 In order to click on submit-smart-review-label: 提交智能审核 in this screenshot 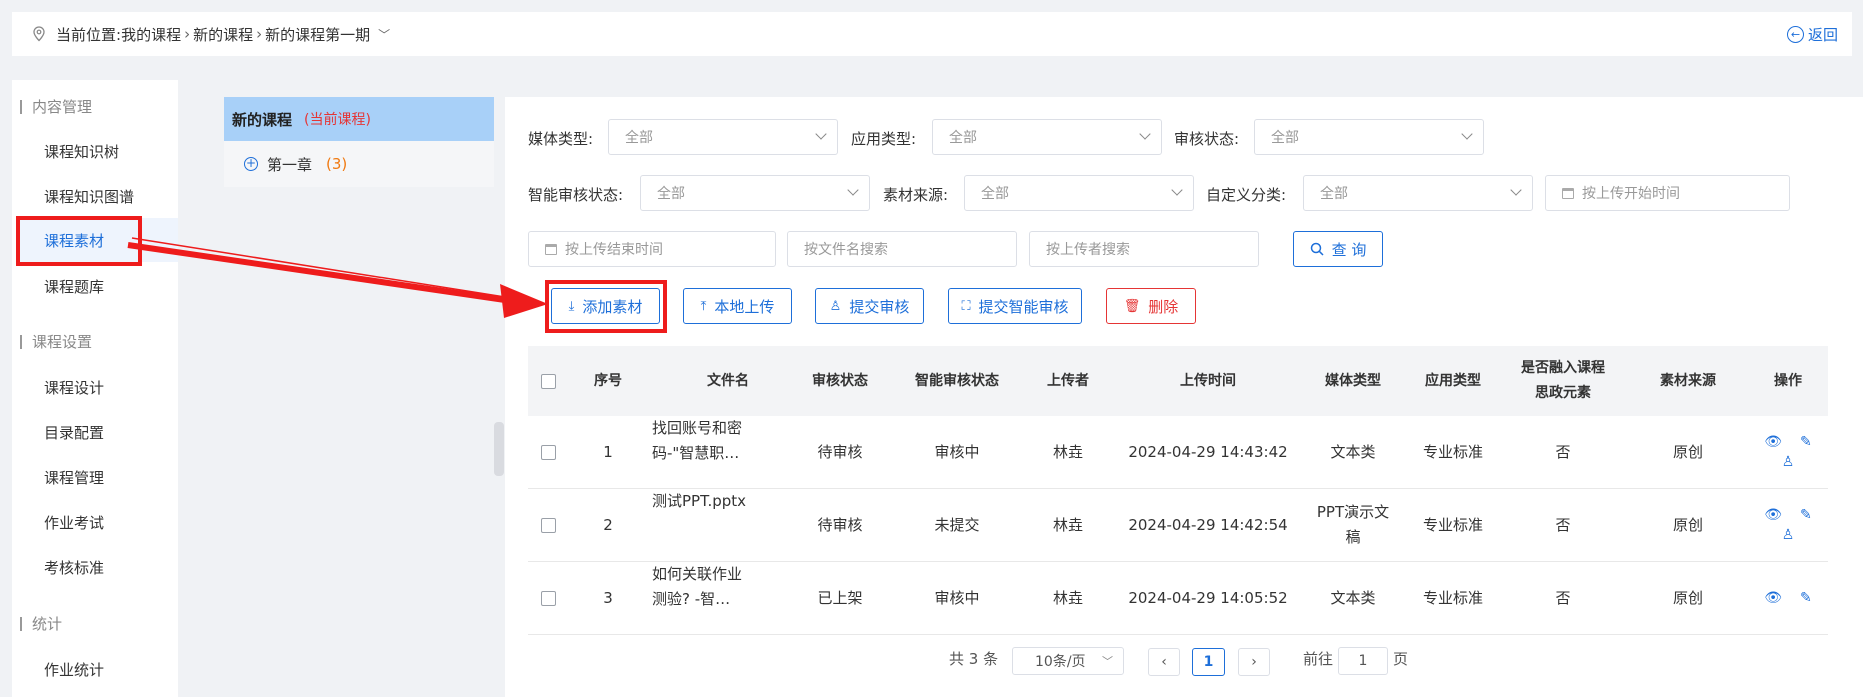, I will do `click(1023, 306)`.